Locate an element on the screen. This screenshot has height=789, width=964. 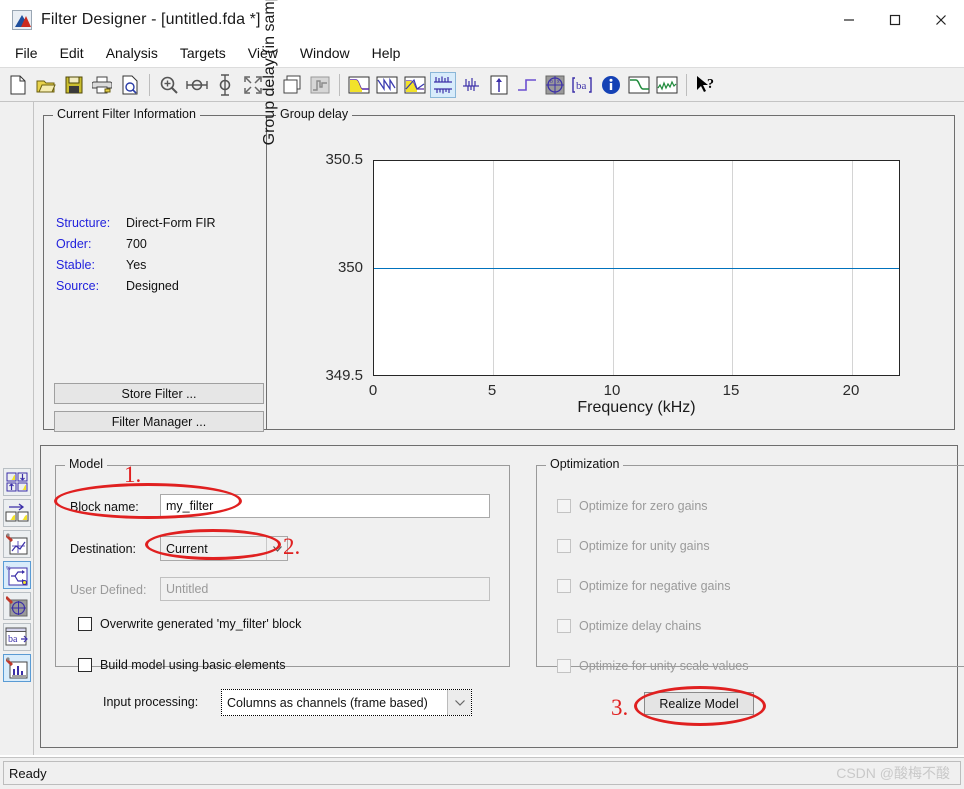
annotation-number-3: 3. is located at coordinates (620, 707).